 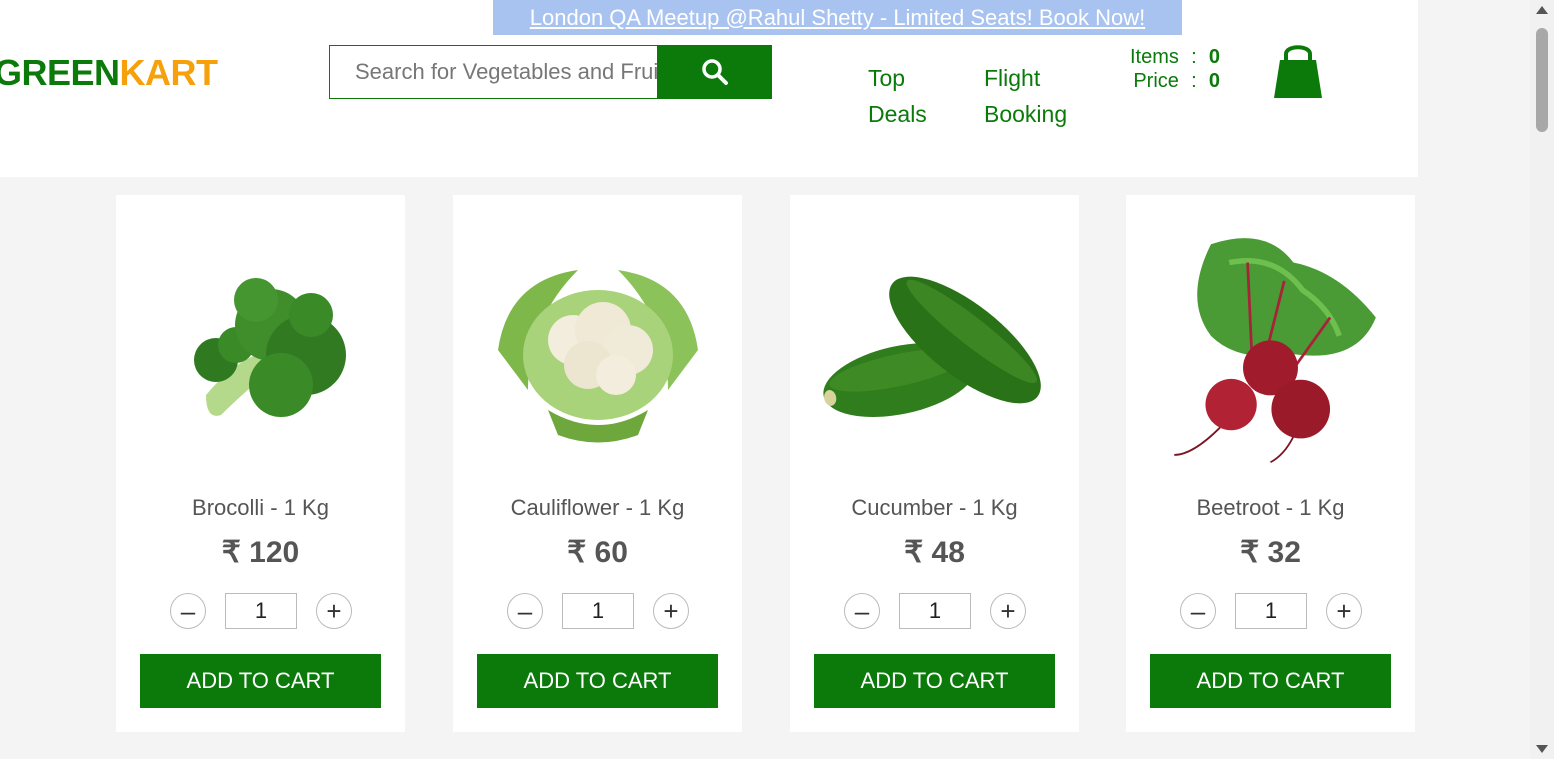 I want to click on cart-summary: Items : 0 Price : 0, so click(x=1179, y=69).